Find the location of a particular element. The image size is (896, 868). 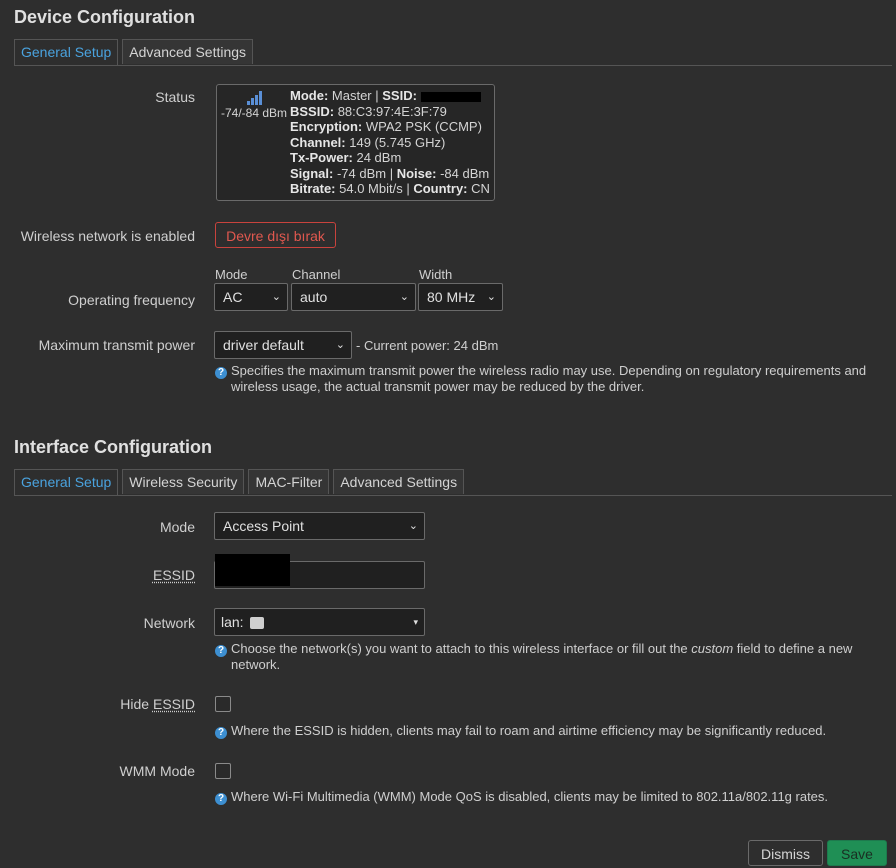

wmm-mode-label: WMM Mode is located at coordinates (157, 771).